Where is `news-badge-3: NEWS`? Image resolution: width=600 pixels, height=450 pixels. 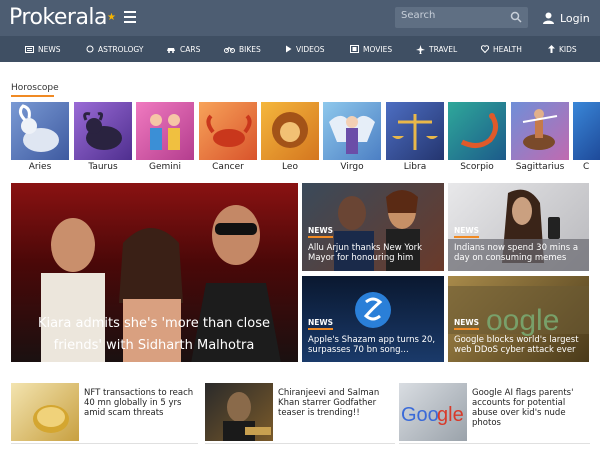
news-badge-3: NEWS is located at coordinates (321, 324).